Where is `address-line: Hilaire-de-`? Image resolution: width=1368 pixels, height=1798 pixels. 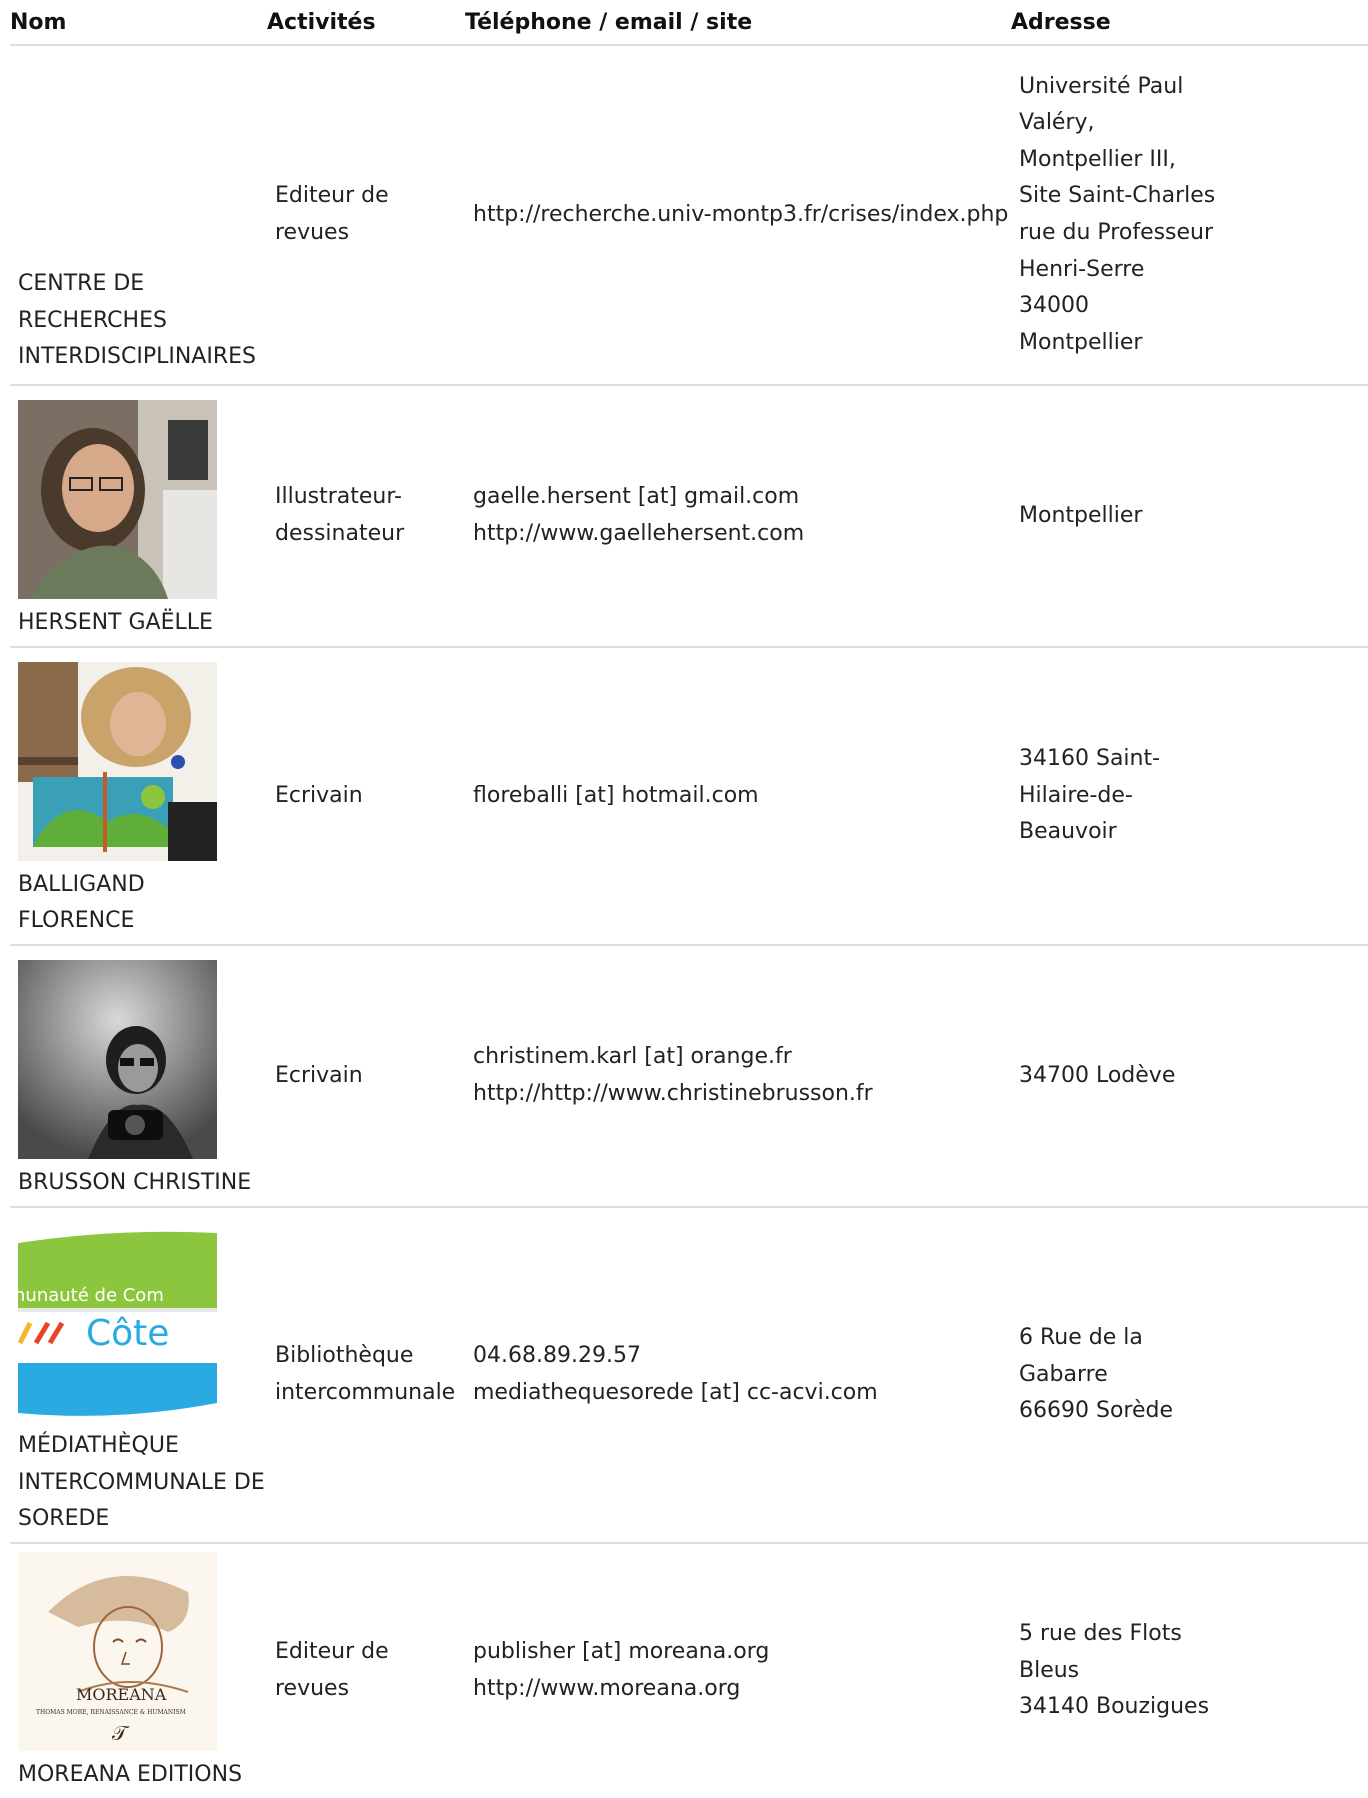 address-line: Hilaire-de- is located at coordinates (1076, 795).